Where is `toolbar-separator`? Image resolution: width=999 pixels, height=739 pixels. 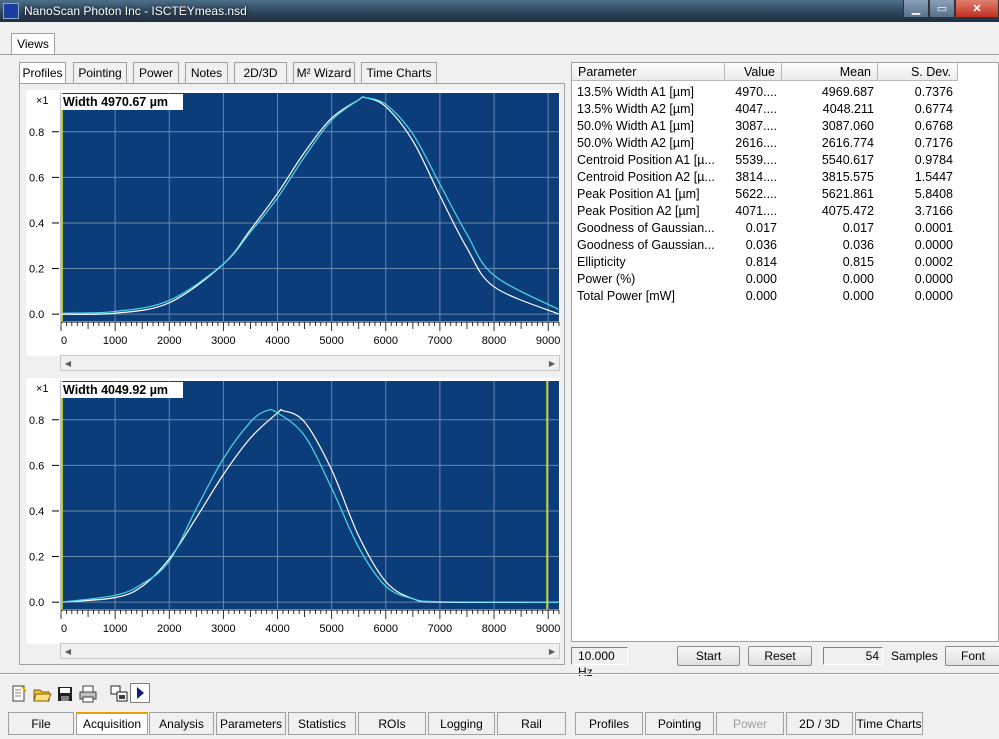
toolbar-separator is located at coordinates (499, 674).